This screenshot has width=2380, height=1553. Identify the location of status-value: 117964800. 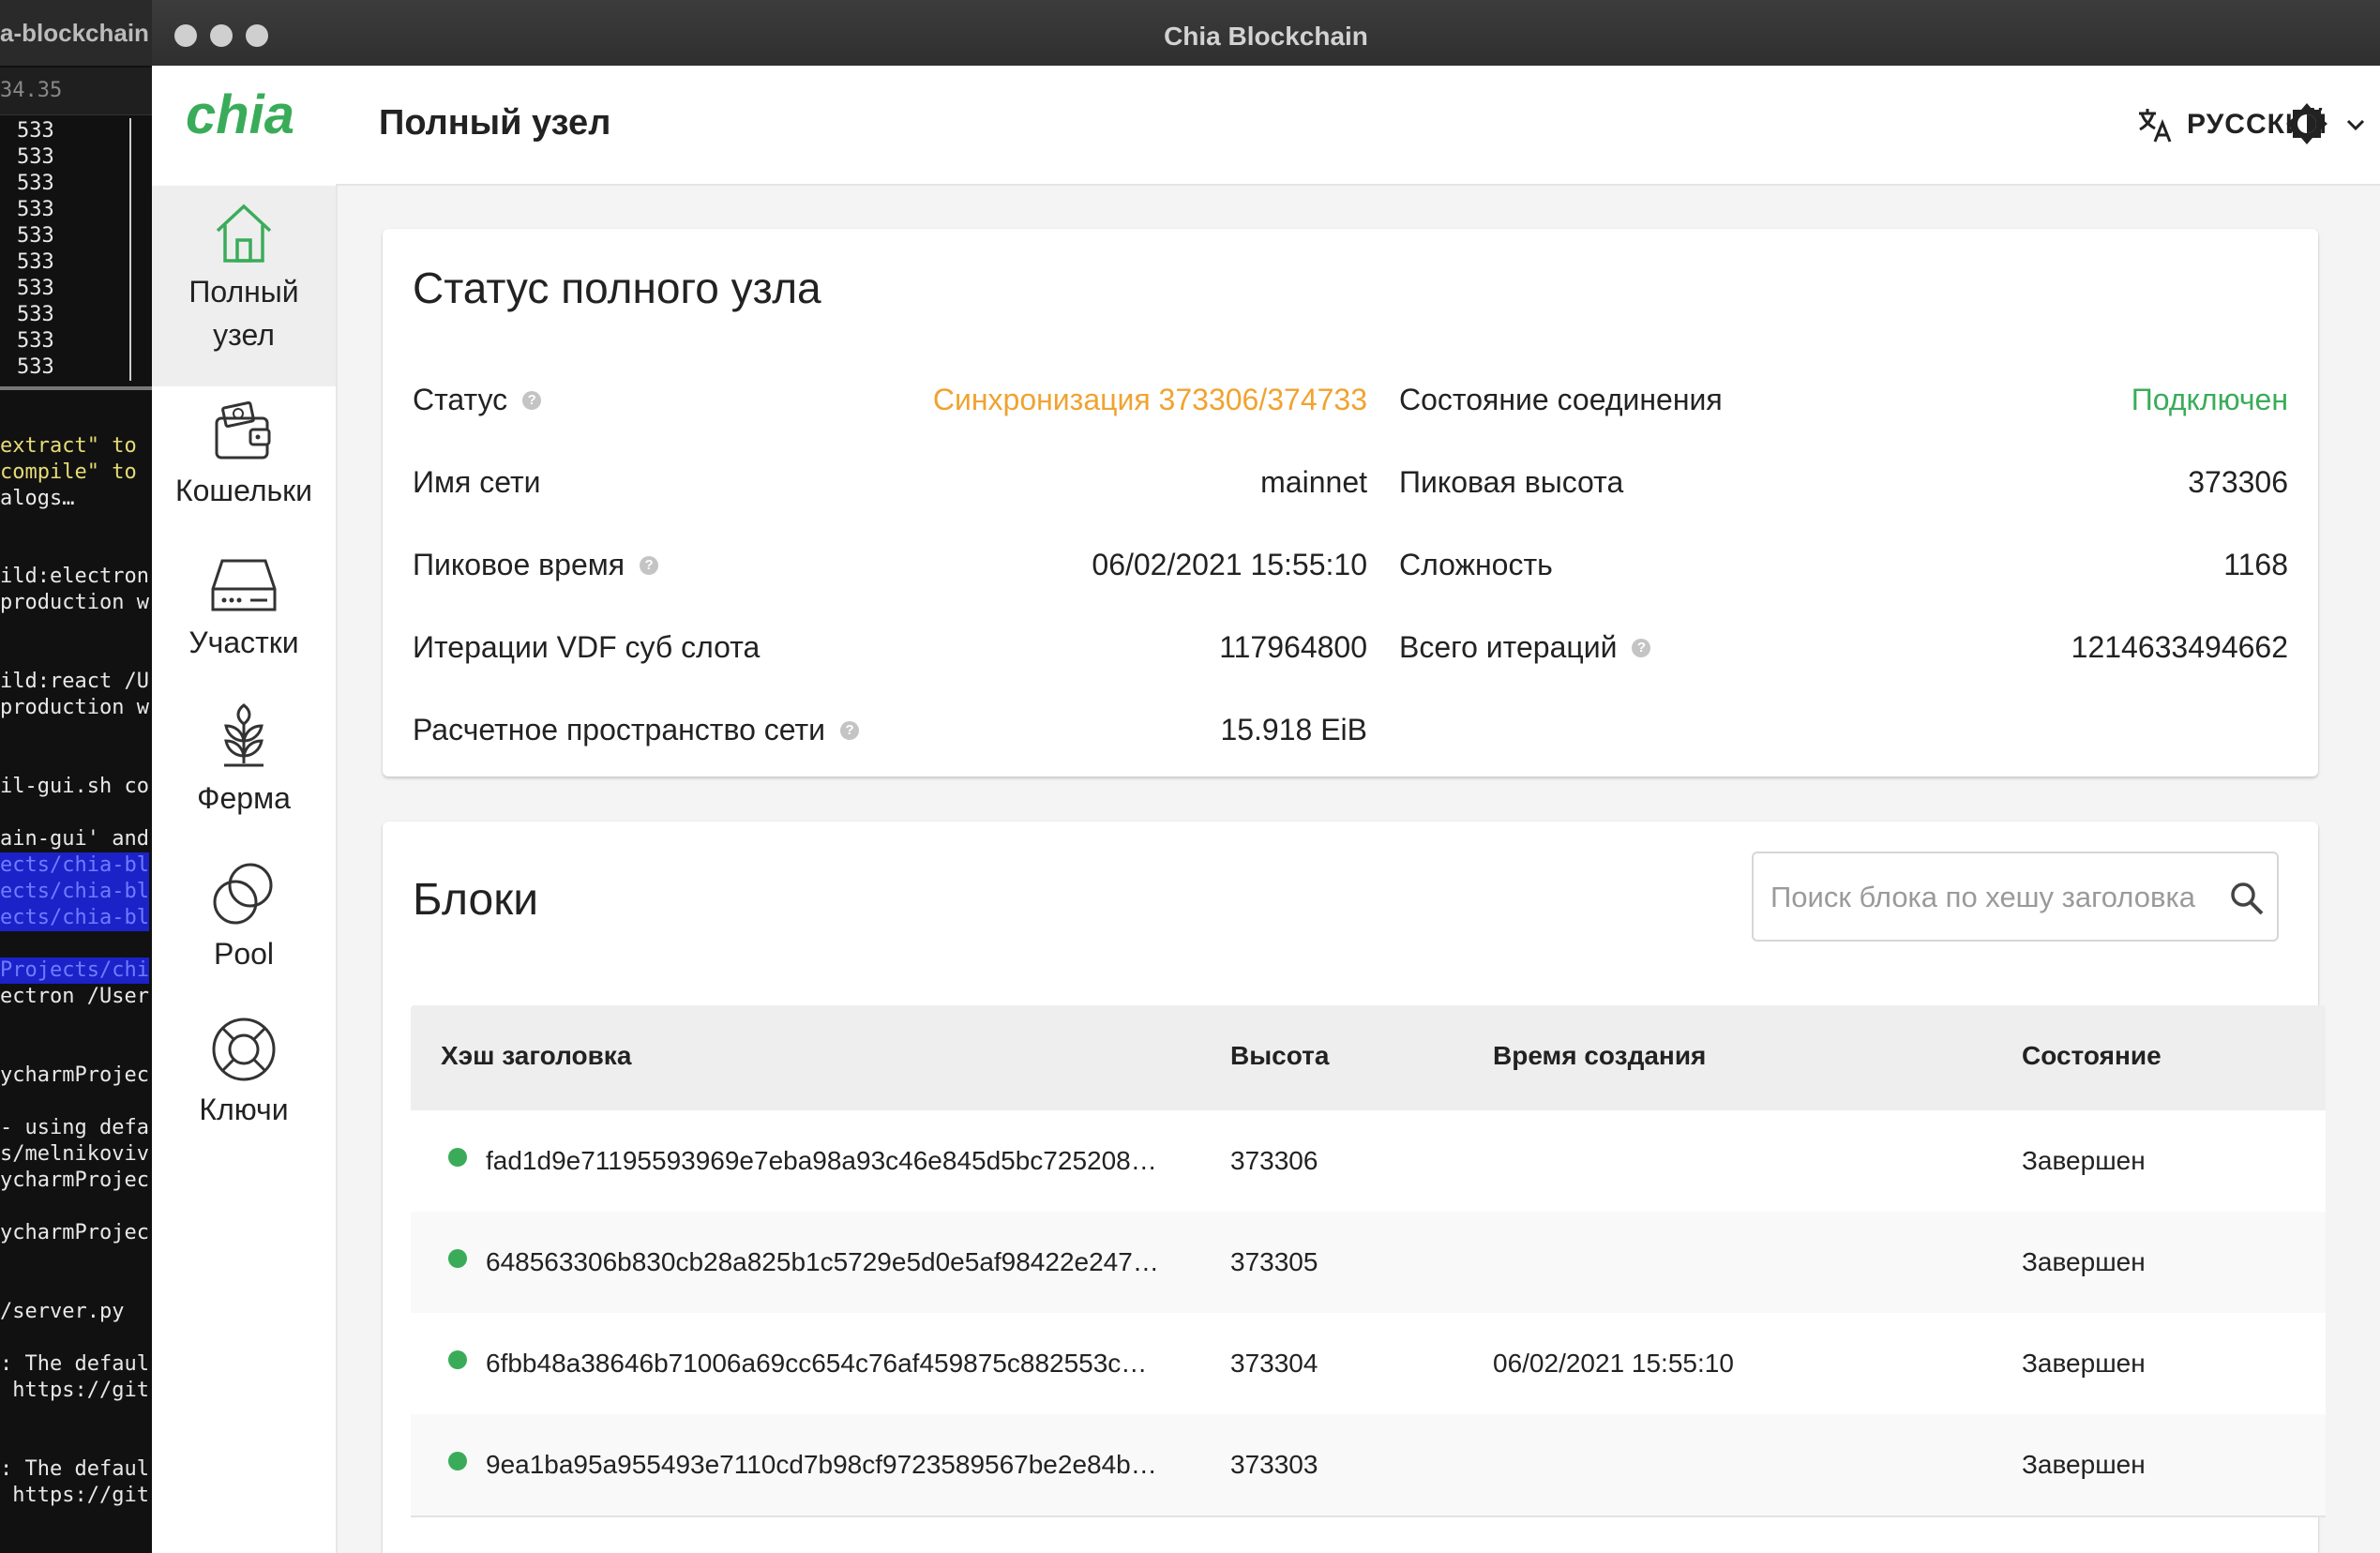
(1293, 647).